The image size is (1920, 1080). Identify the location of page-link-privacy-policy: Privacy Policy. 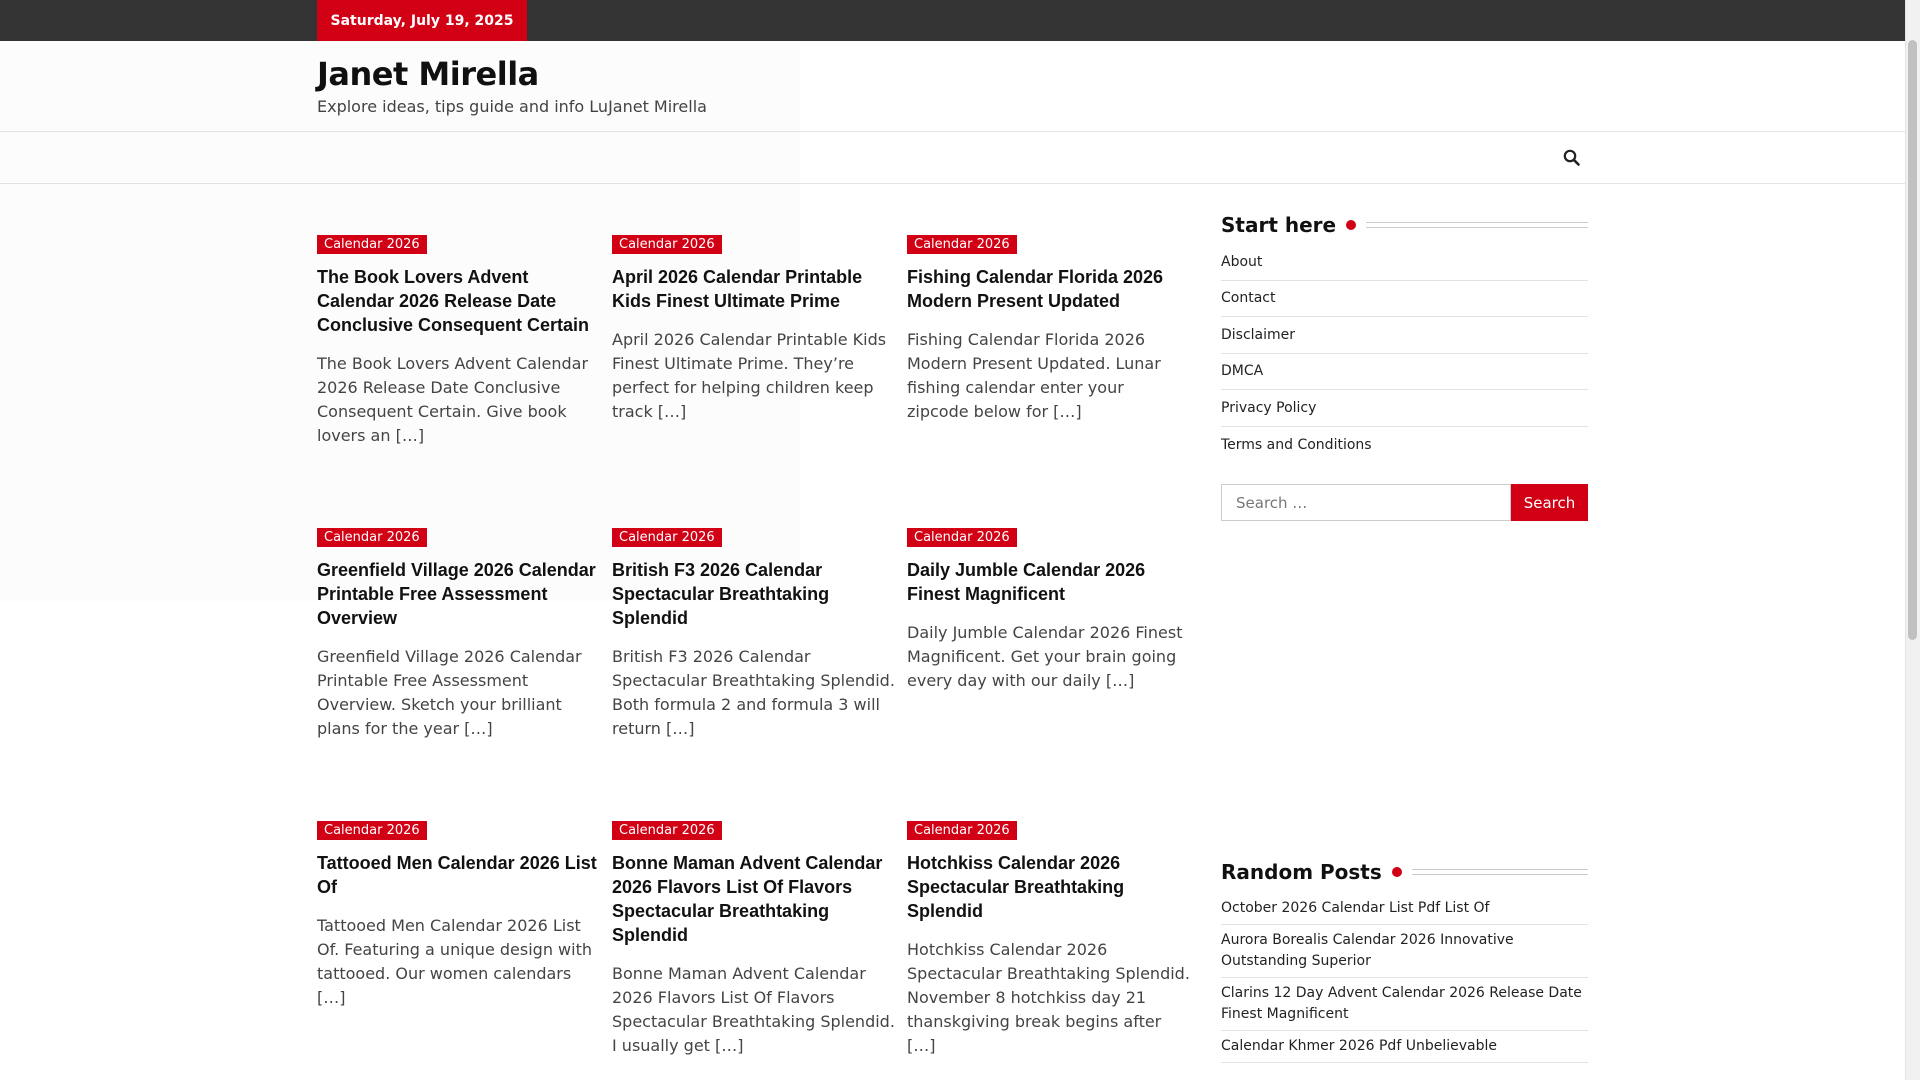
(1404, 408).